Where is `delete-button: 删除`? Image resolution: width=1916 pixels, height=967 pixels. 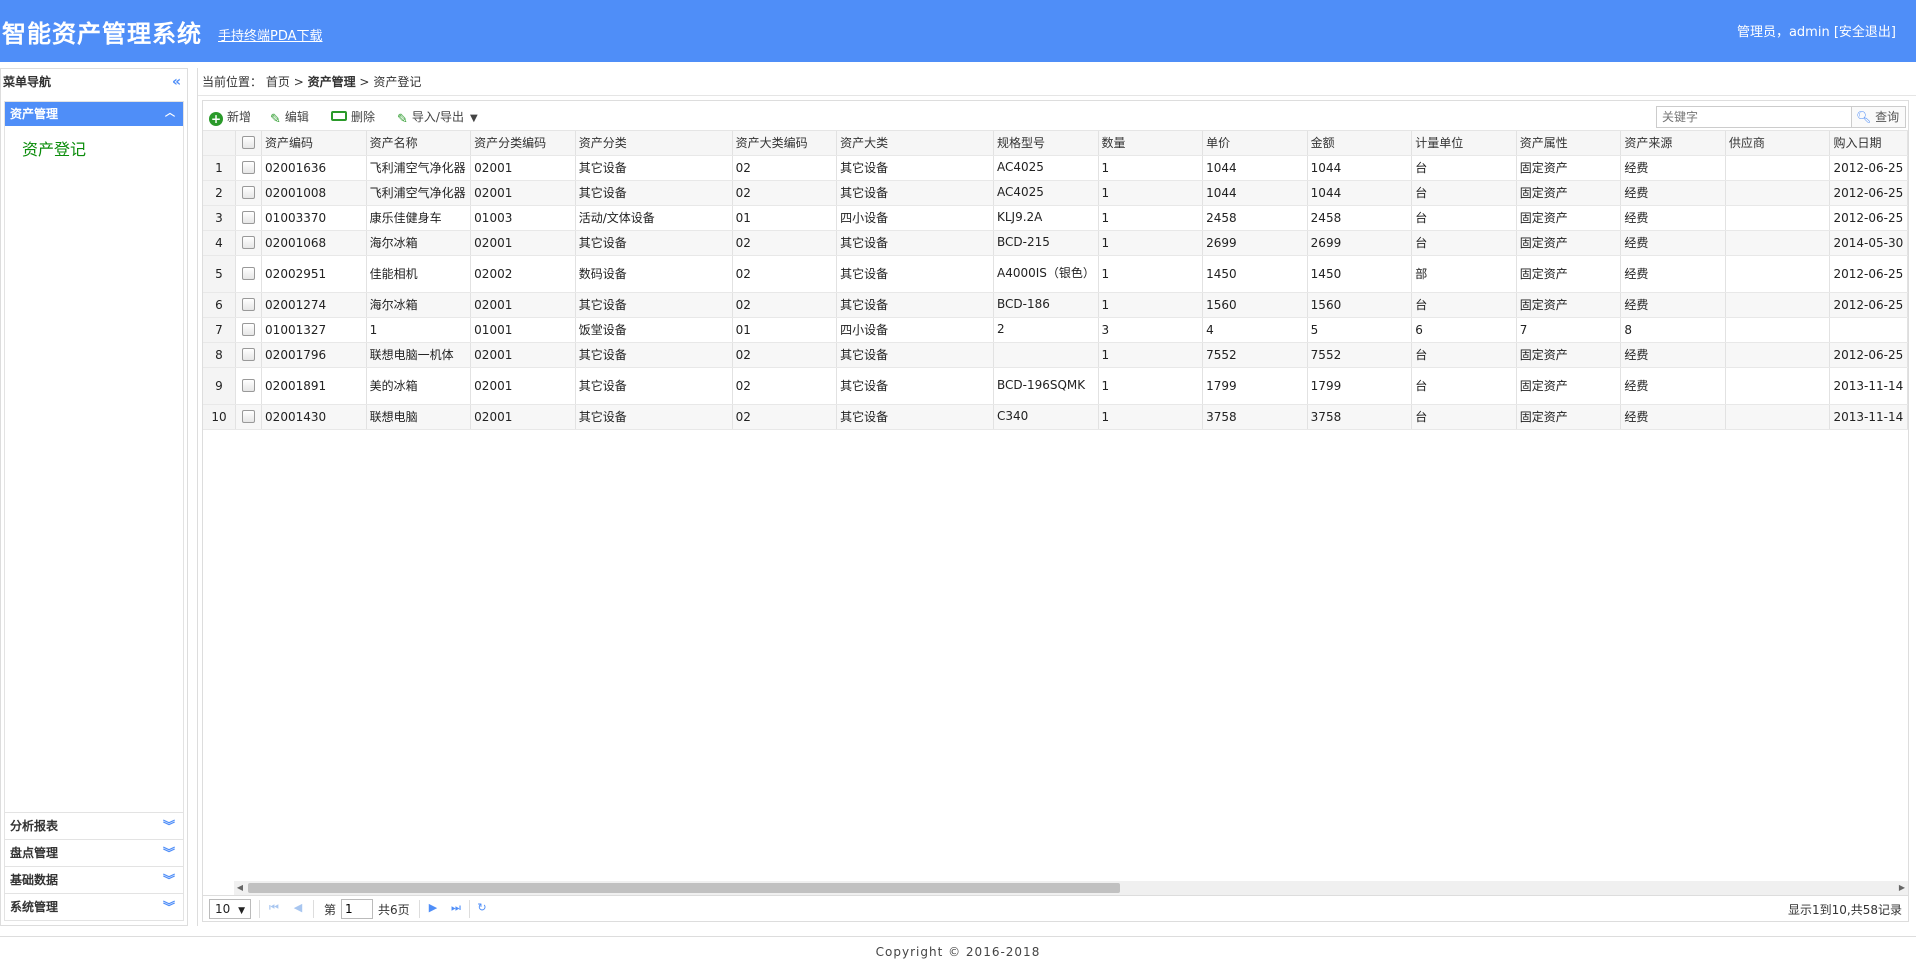
delete-button: 删除 is located at coordinates (353, 117).